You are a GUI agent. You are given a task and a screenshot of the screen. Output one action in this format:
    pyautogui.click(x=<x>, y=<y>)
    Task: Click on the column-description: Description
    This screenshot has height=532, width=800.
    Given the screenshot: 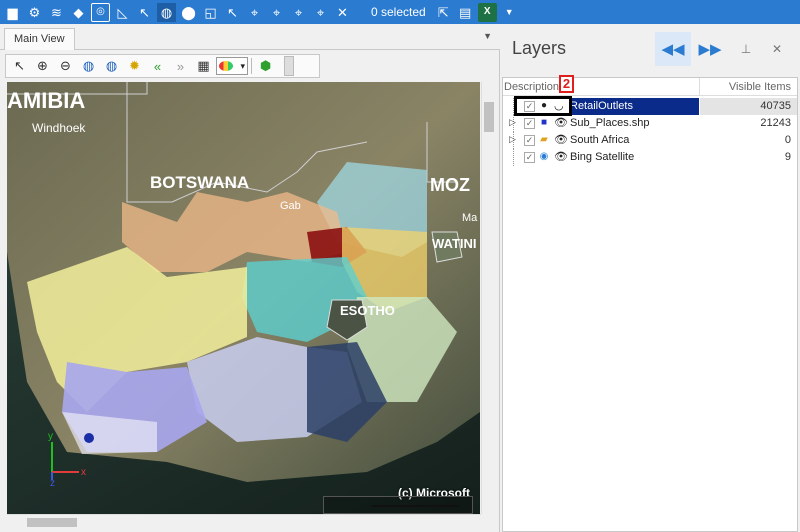 What is the action you would take?
    pyautogui.click(x=531, y=87)
    